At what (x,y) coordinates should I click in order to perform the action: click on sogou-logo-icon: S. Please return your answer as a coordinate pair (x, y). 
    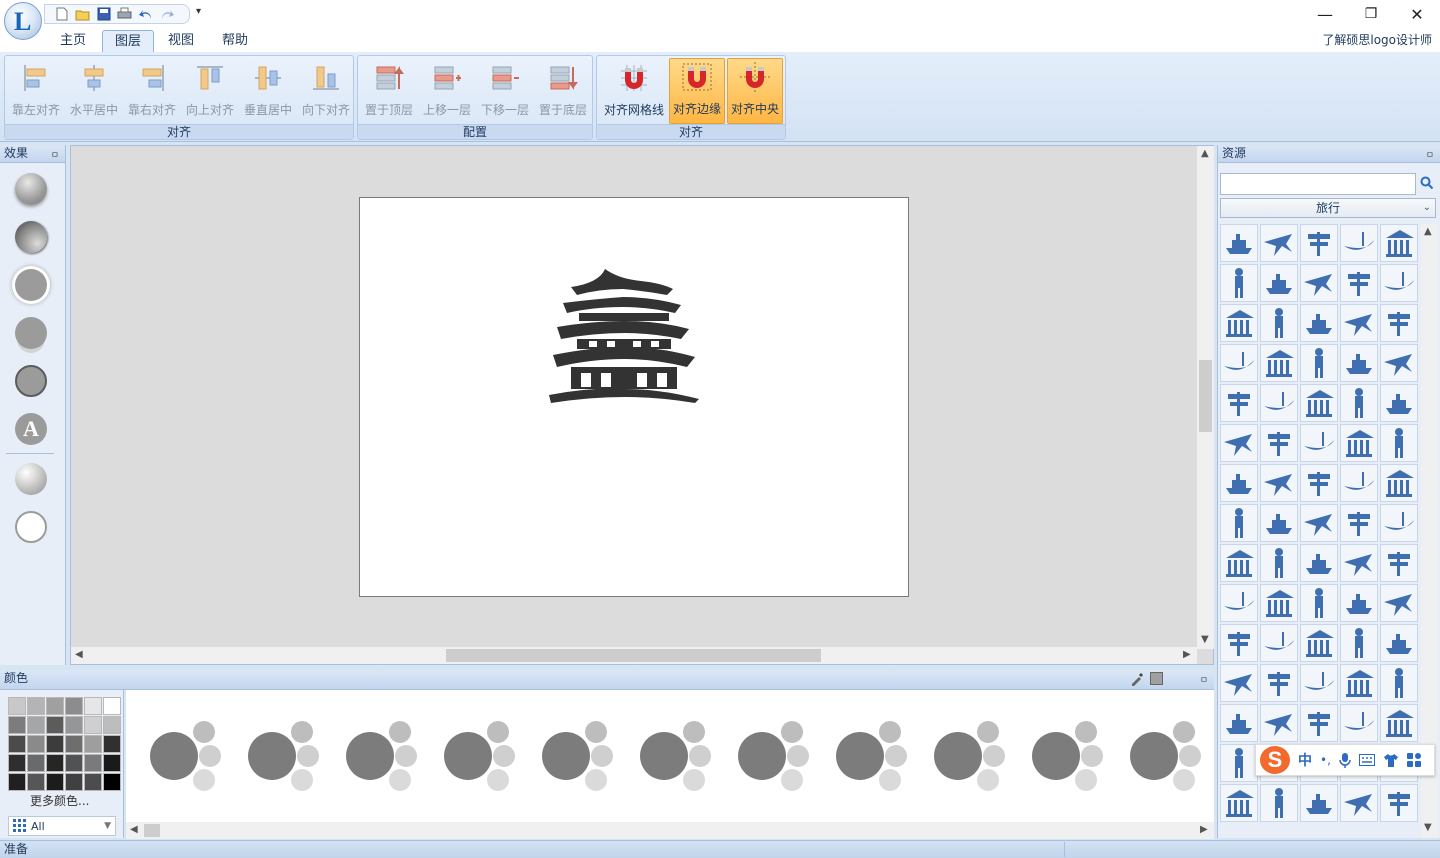
    Looking at the image, I should click on (1275, 760).